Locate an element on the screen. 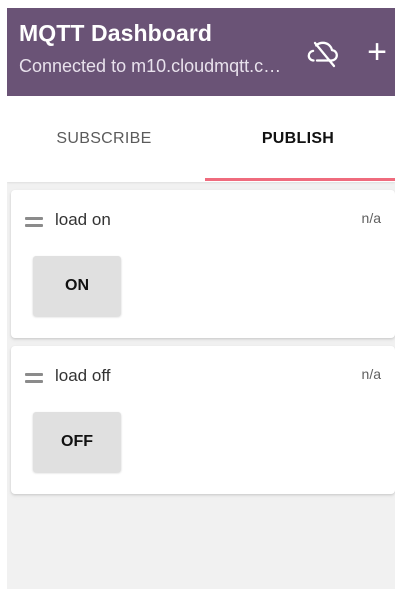 The image size is (395, 589). card-title: load on is located at coordinates (83, 219).